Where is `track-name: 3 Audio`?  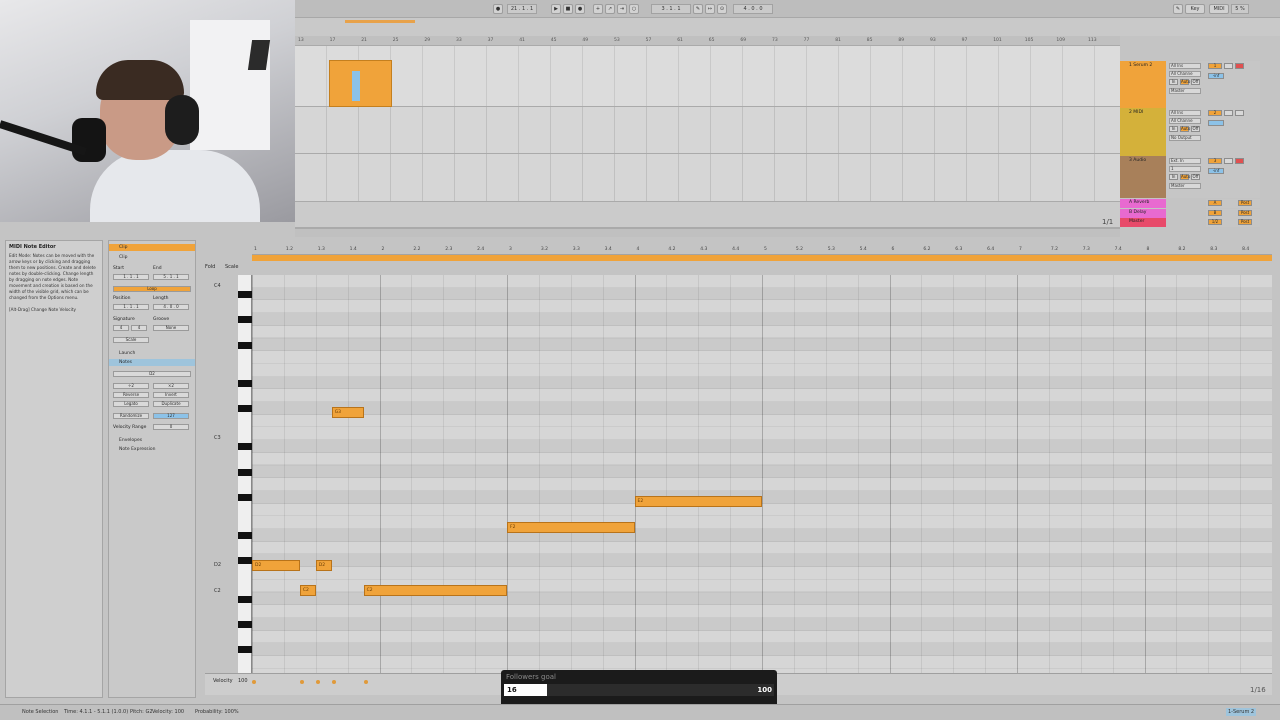 track-name: 3 Audio is located at coordinates (1143, 160).